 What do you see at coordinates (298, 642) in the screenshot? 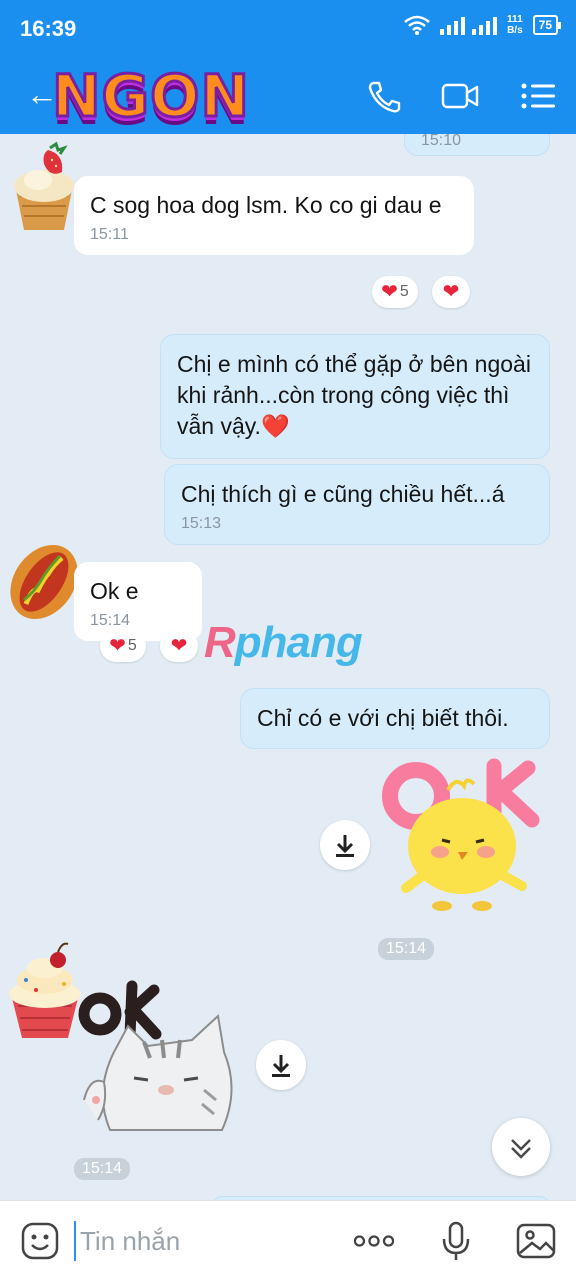
I see `watermark-rest: phang` at bounding box center [298, 642].